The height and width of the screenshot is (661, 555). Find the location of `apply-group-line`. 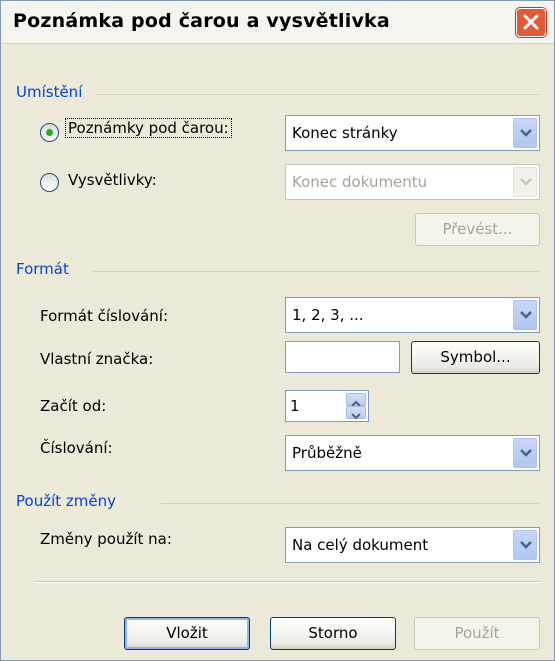

apply-group-line is located at coordinates (350, 503).